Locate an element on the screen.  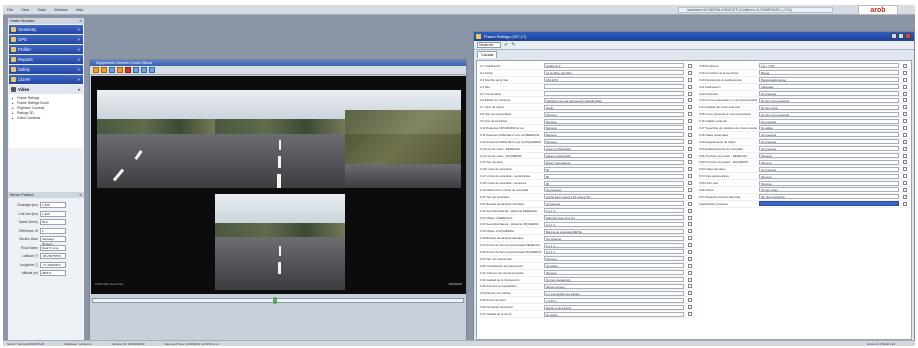
rating-value-field: Adecuado is located at coordinates (829, 87).